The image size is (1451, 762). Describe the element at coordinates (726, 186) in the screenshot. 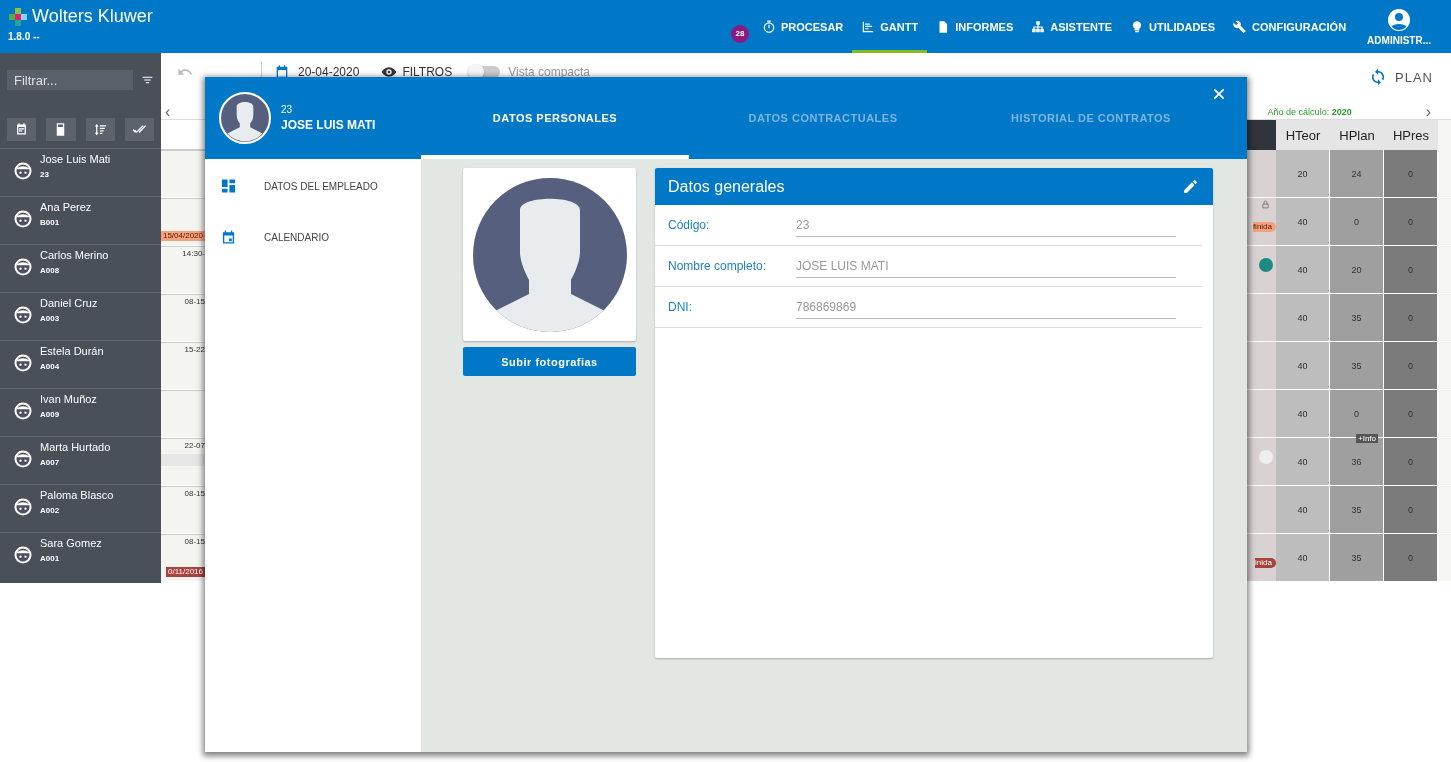

I see `card-title: Datos generales` at that location.